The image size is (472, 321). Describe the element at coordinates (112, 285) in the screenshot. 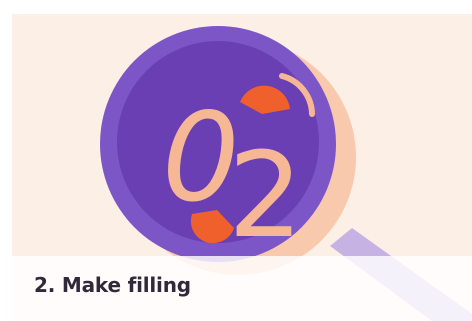

I see `step-title: 2. Make filling` at that location.